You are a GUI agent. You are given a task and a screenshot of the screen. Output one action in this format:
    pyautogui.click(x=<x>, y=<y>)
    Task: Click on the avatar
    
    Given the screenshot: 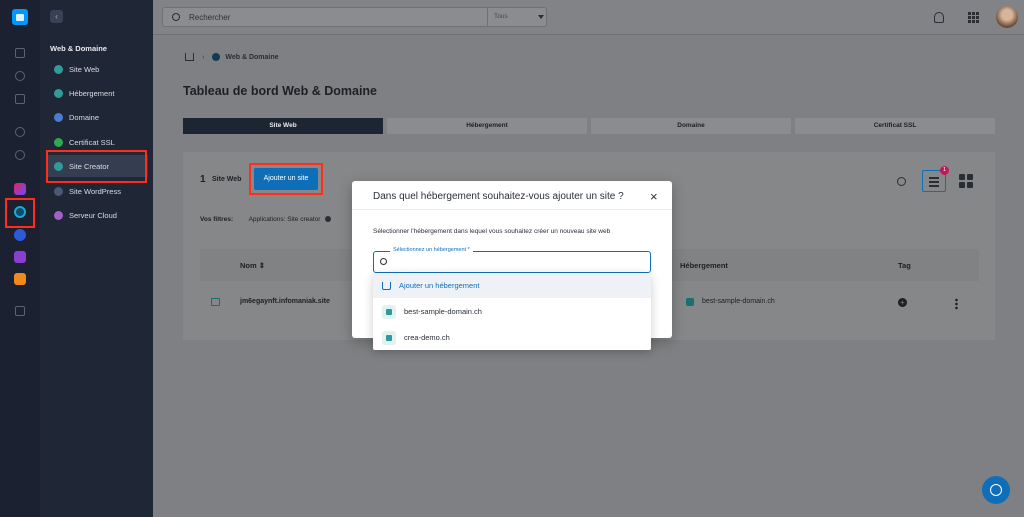 What is the action you would take?
    pyautogui.click(x=1007, y=17)
    